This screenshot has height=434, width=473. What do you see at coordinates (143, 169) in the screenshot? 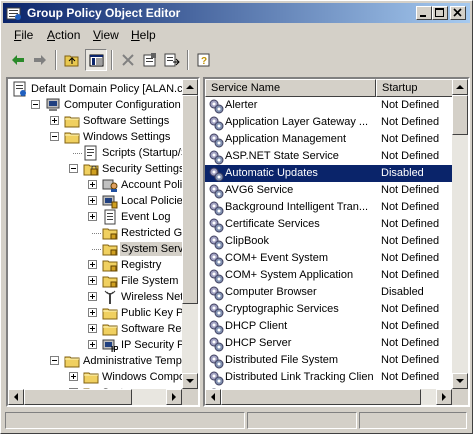
I see `tree-item-label: Security Settings` at bounding box center [143, 169].